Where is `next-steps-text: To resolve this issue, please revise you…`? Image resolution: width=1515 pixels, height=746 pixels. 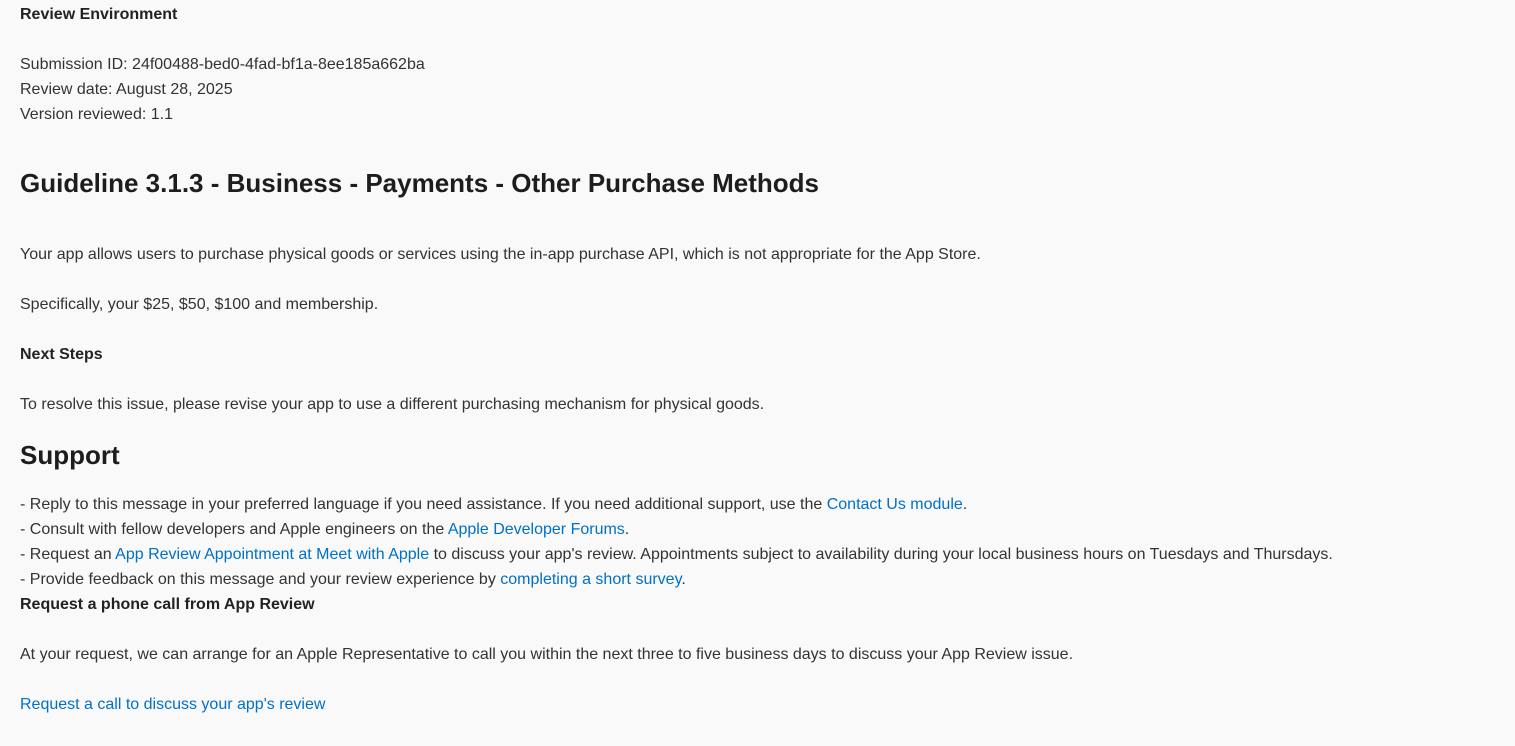
next-steps-text: To resolve this issue, please revise you… is located at coordinates (392, 404).